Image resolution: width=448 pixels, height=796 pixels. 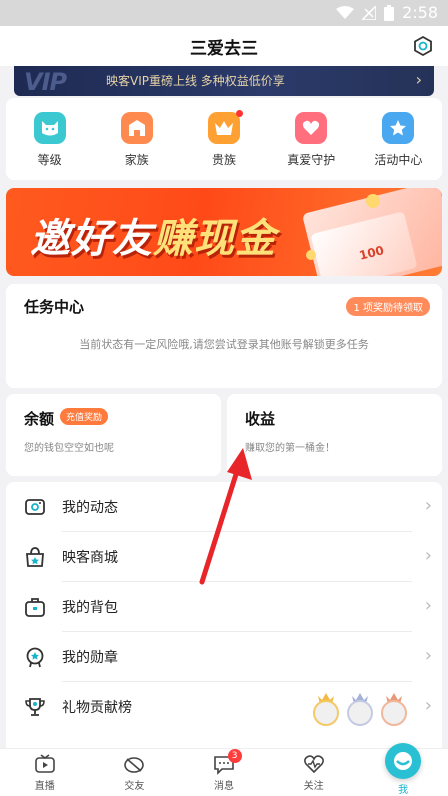 What do you see at coordinates (97, 708) in the screenshot?
I see `menu-label: 礼物贡献榜` at bounding box center [97, 708].